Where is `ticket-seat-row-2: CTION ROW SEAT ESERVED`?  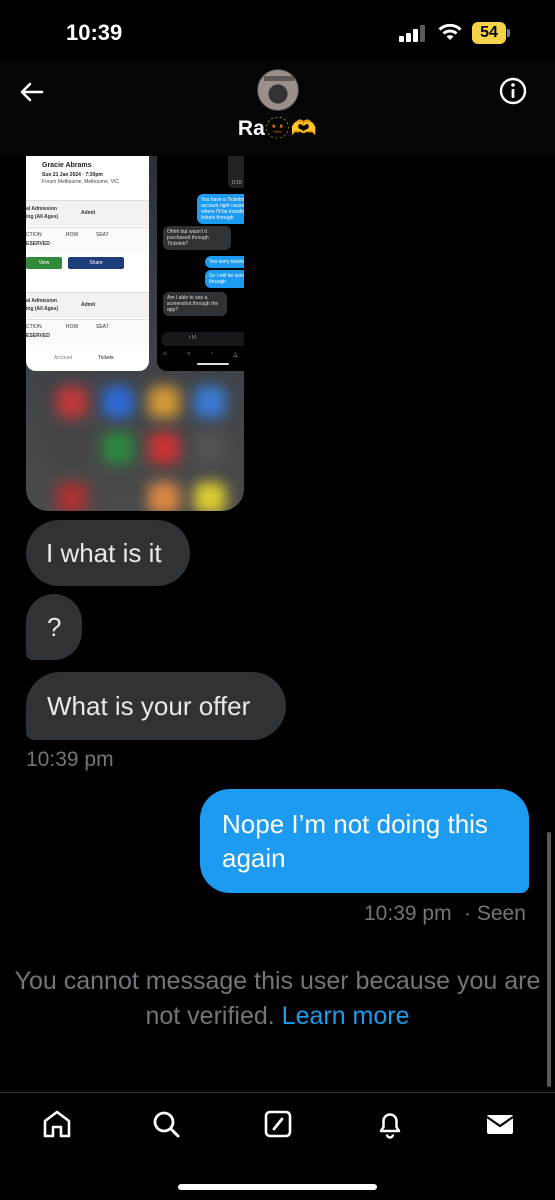
ticket-seat-row-2: CTION ROW SEAT ESERVED is located at coordinates (87, 332).